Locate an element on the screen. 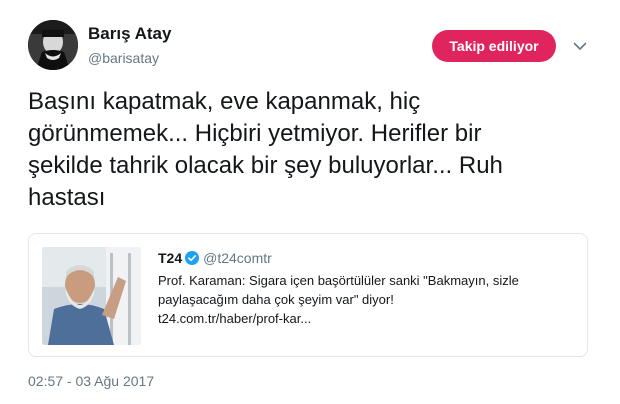 The image size is (620, 404). quoted-tweet-image is located at coordinates (91, 296).